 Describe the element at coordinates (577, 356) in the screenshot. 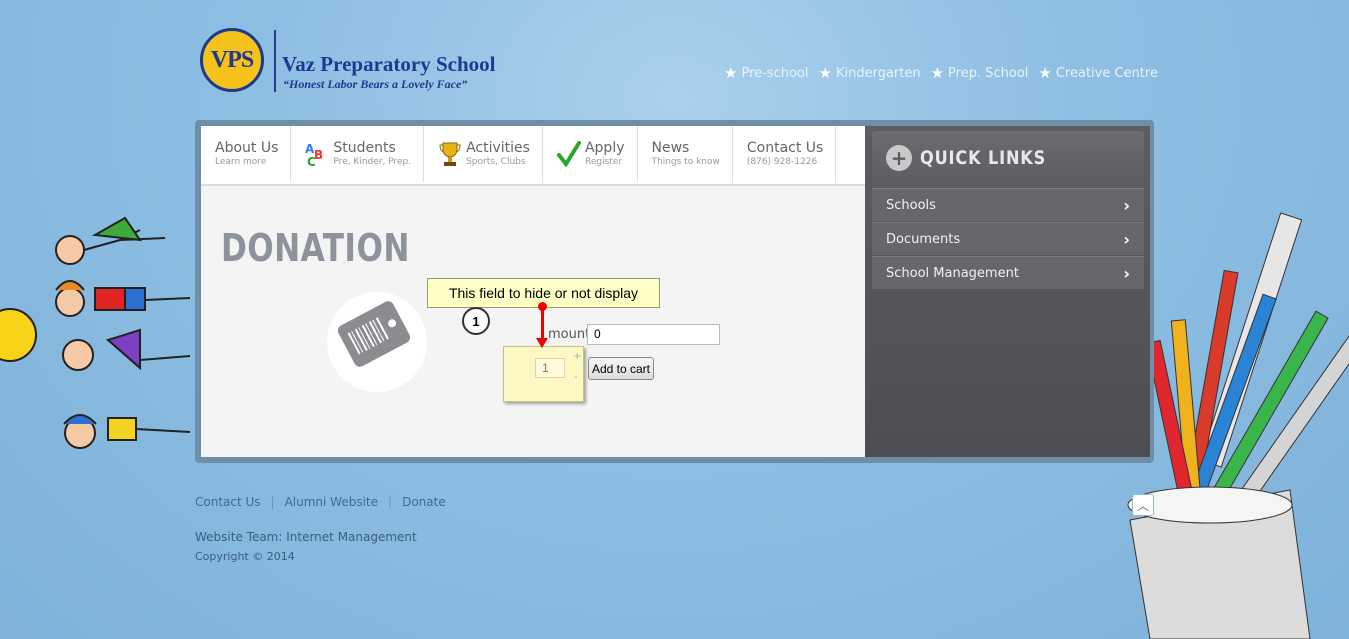

I see `quantity-increment: +` at that location.